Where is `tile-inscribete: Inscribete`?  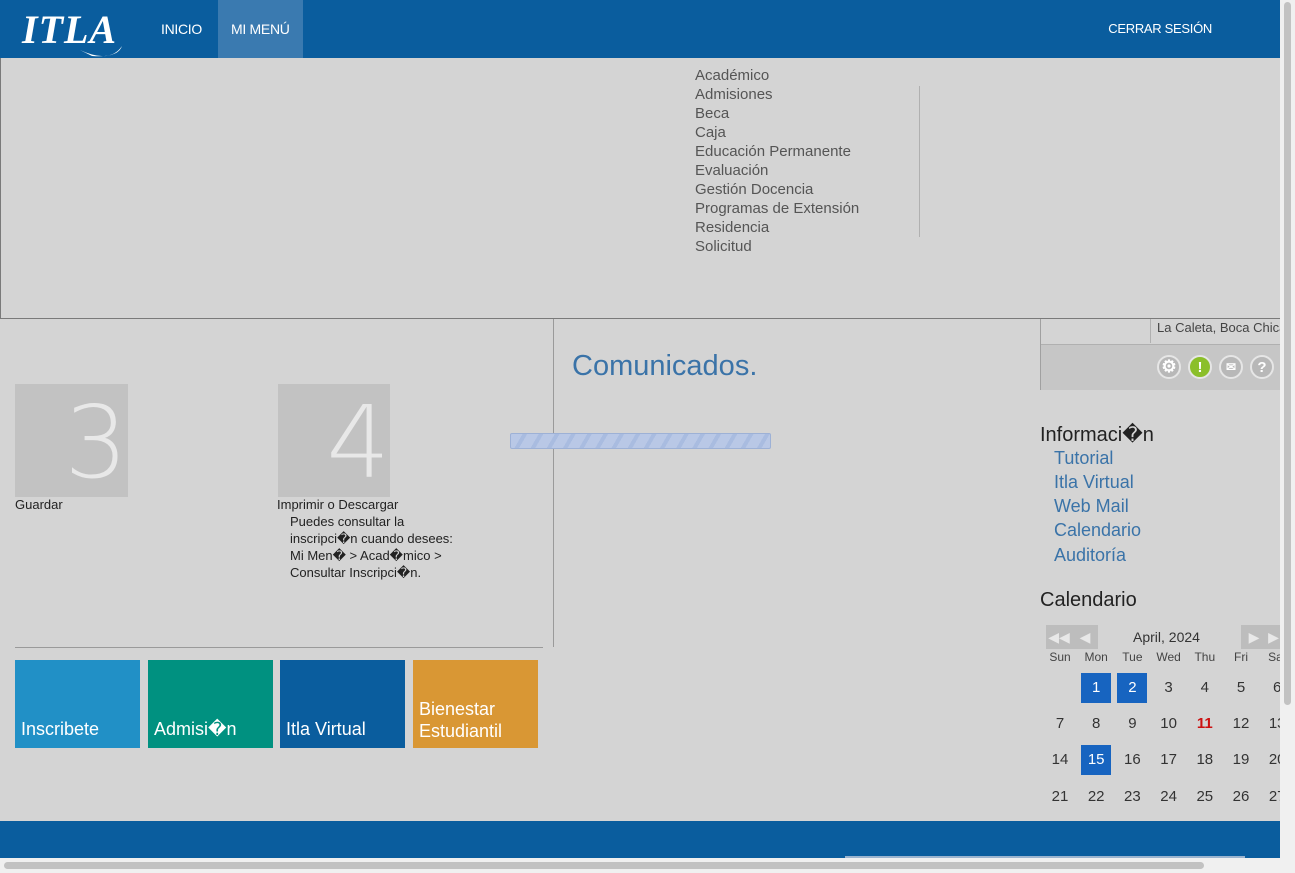 tile-inscribete: Inscribete is located at coordinates (77, 704).